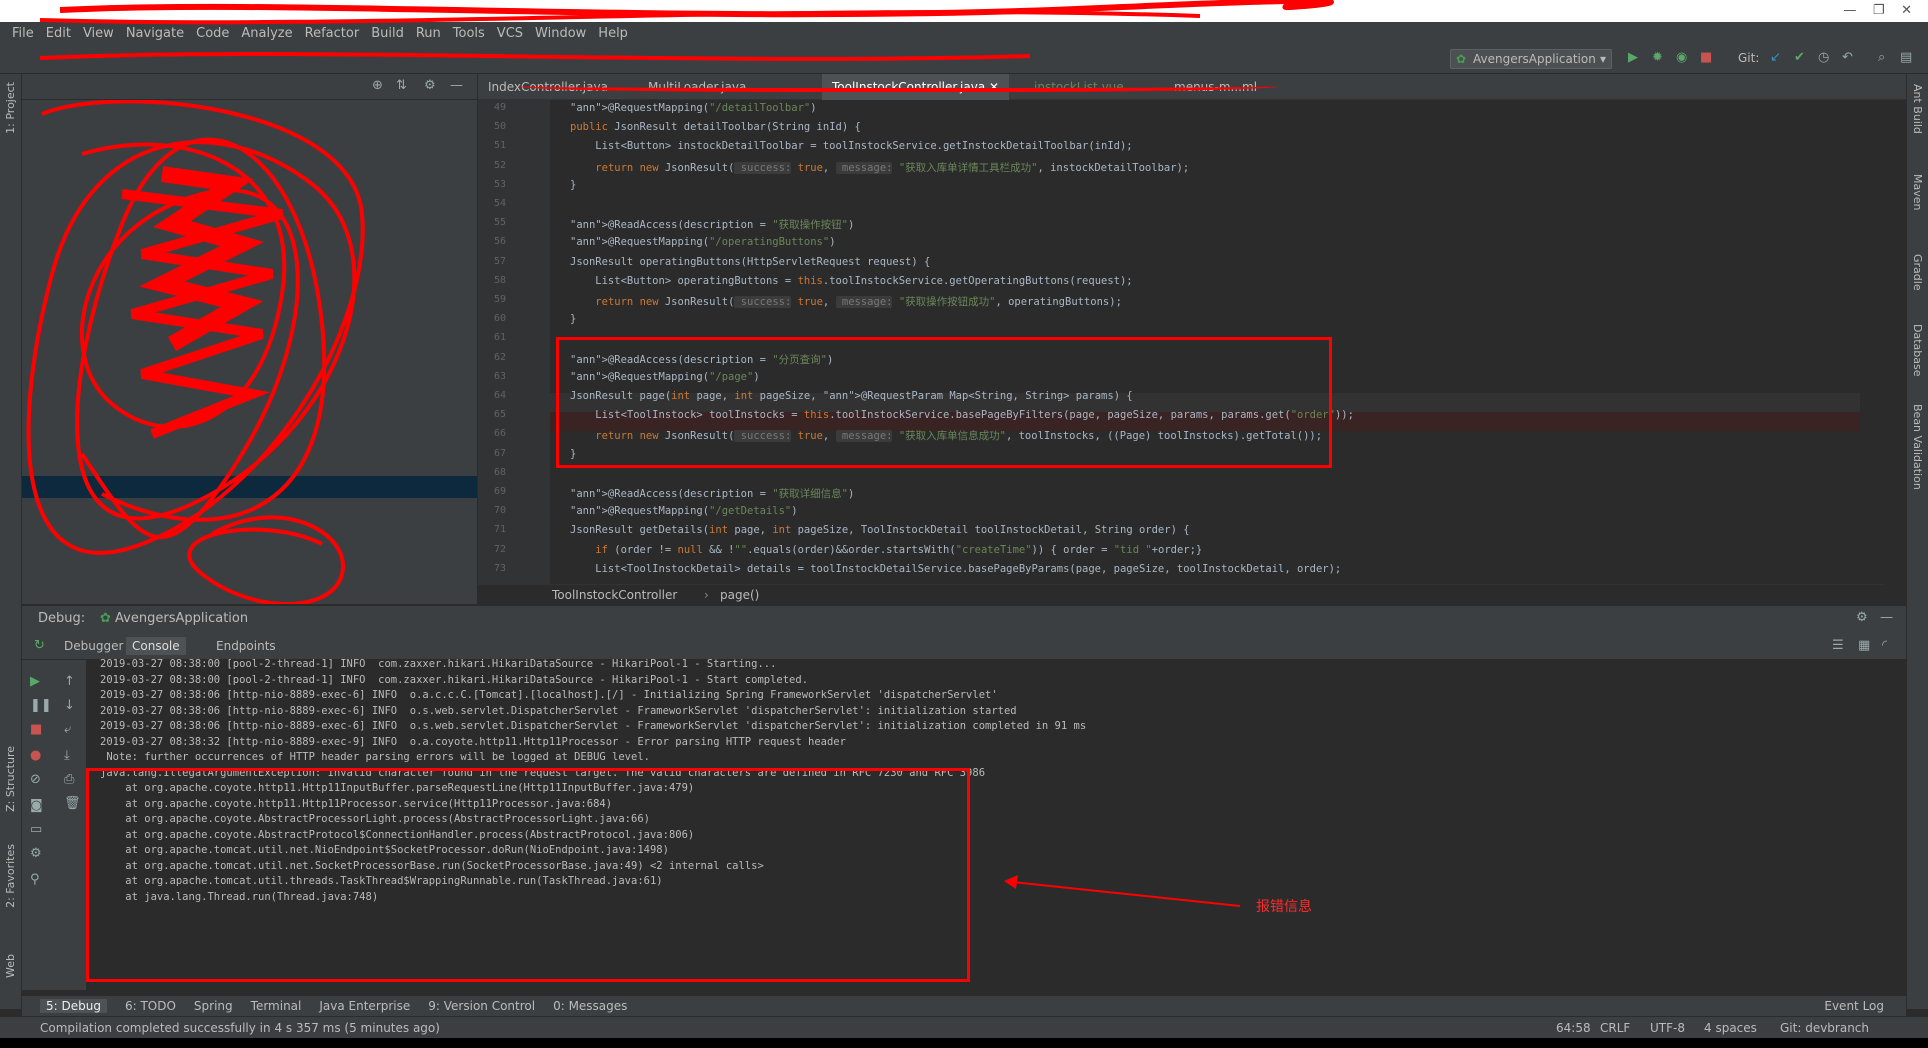 The height and width of the screenshot is (1048, 1928). What do you see at coordinates (684, 511) in the screenshot?
I see `code-line: "ann">@RequestMapping("/getDetails")` at bounding box center [684, 511].